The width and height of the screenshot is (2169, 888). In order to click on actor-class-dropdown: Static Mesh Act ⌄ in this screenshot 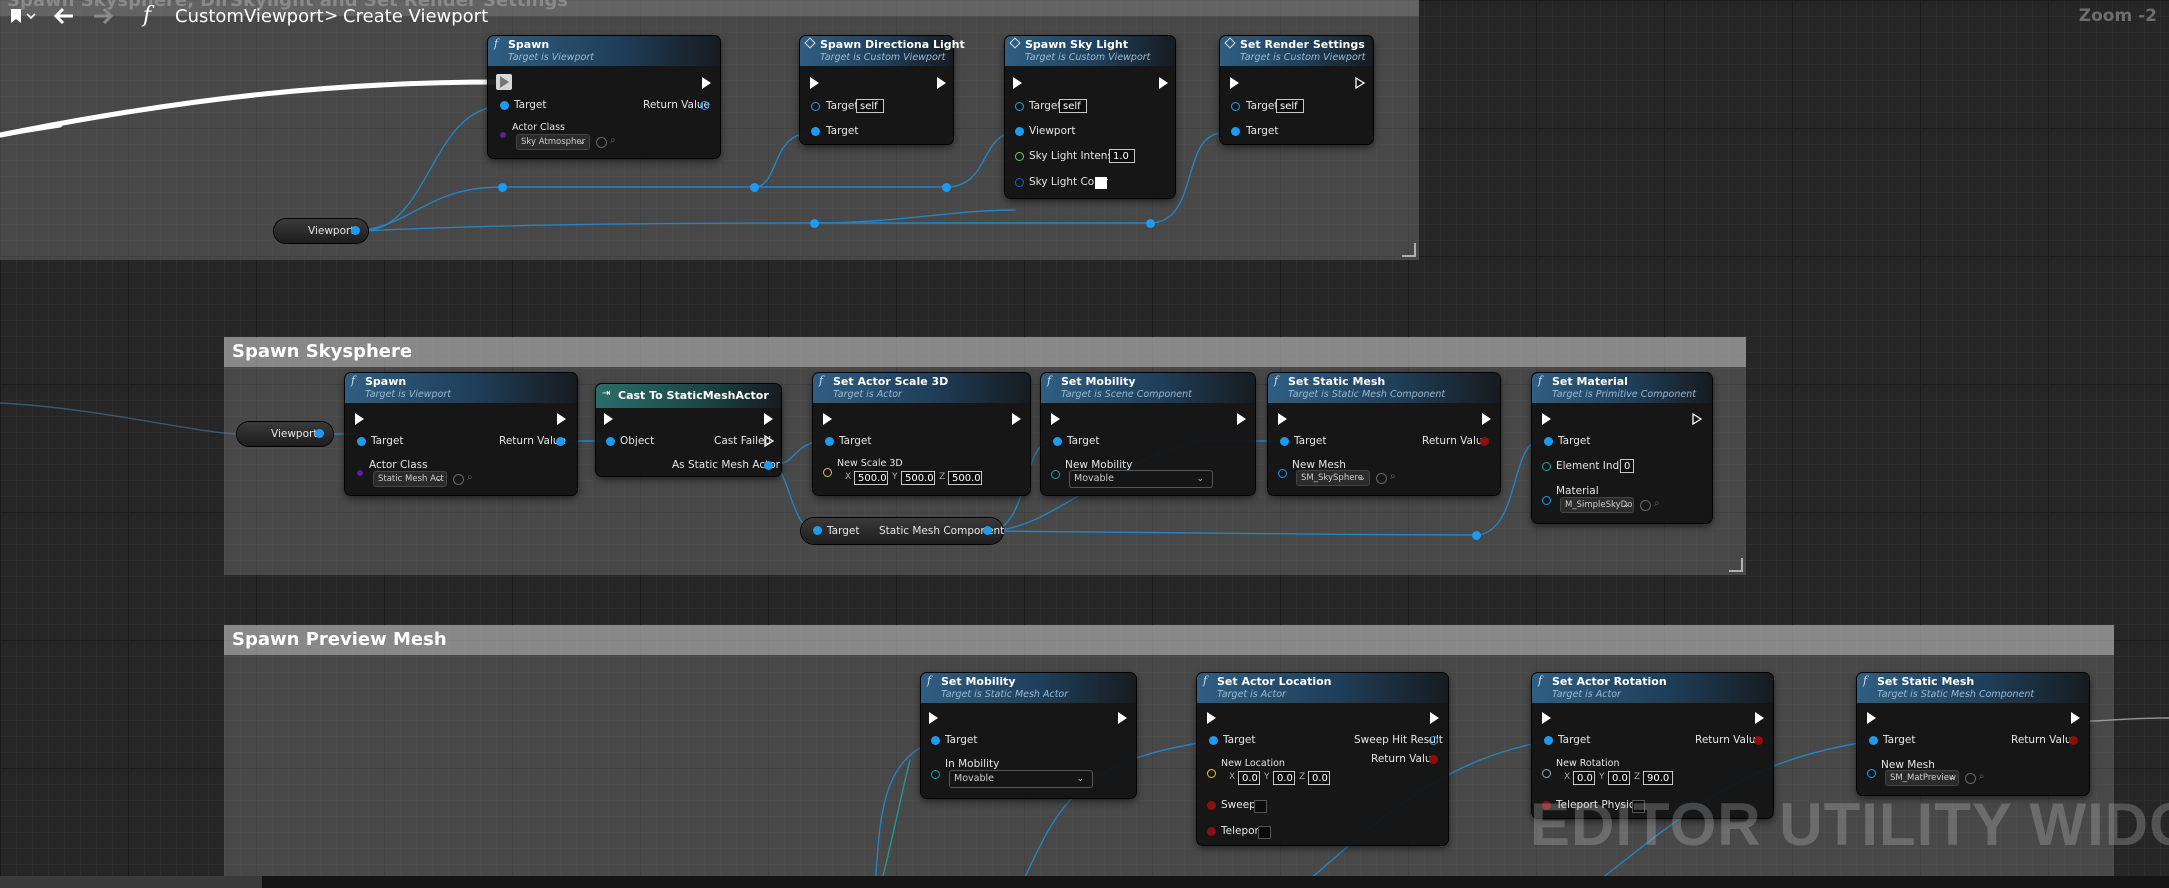, I will do `click(410, 479)`.